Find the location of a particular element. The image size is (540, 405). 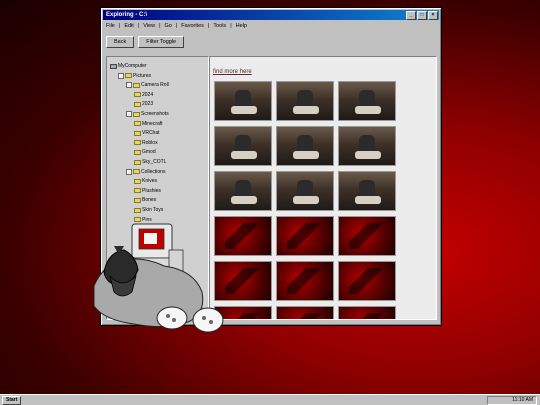

tree-item-label: Camera Roll is located at coordinates (155, 85).